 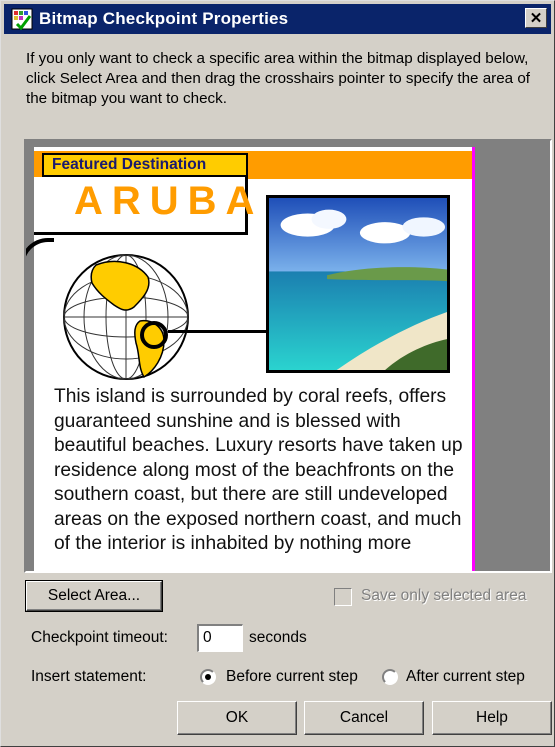 What do you see at coordinates (465, 677) in the screenshot?
I see `after-current-step-label: After current step` at bounding box center [465, 677].